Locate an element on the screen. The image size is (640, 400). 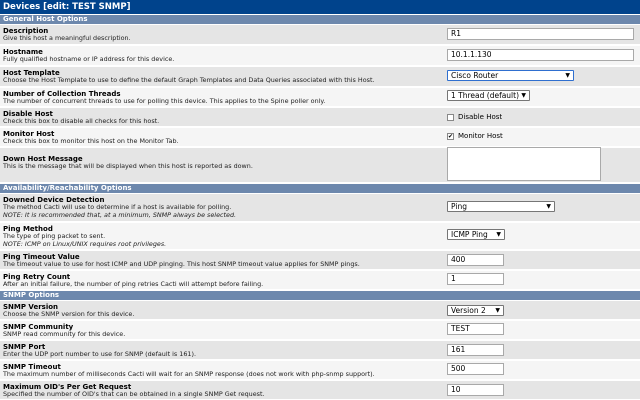
description-input: R1 is located at coordinates (540, 34).